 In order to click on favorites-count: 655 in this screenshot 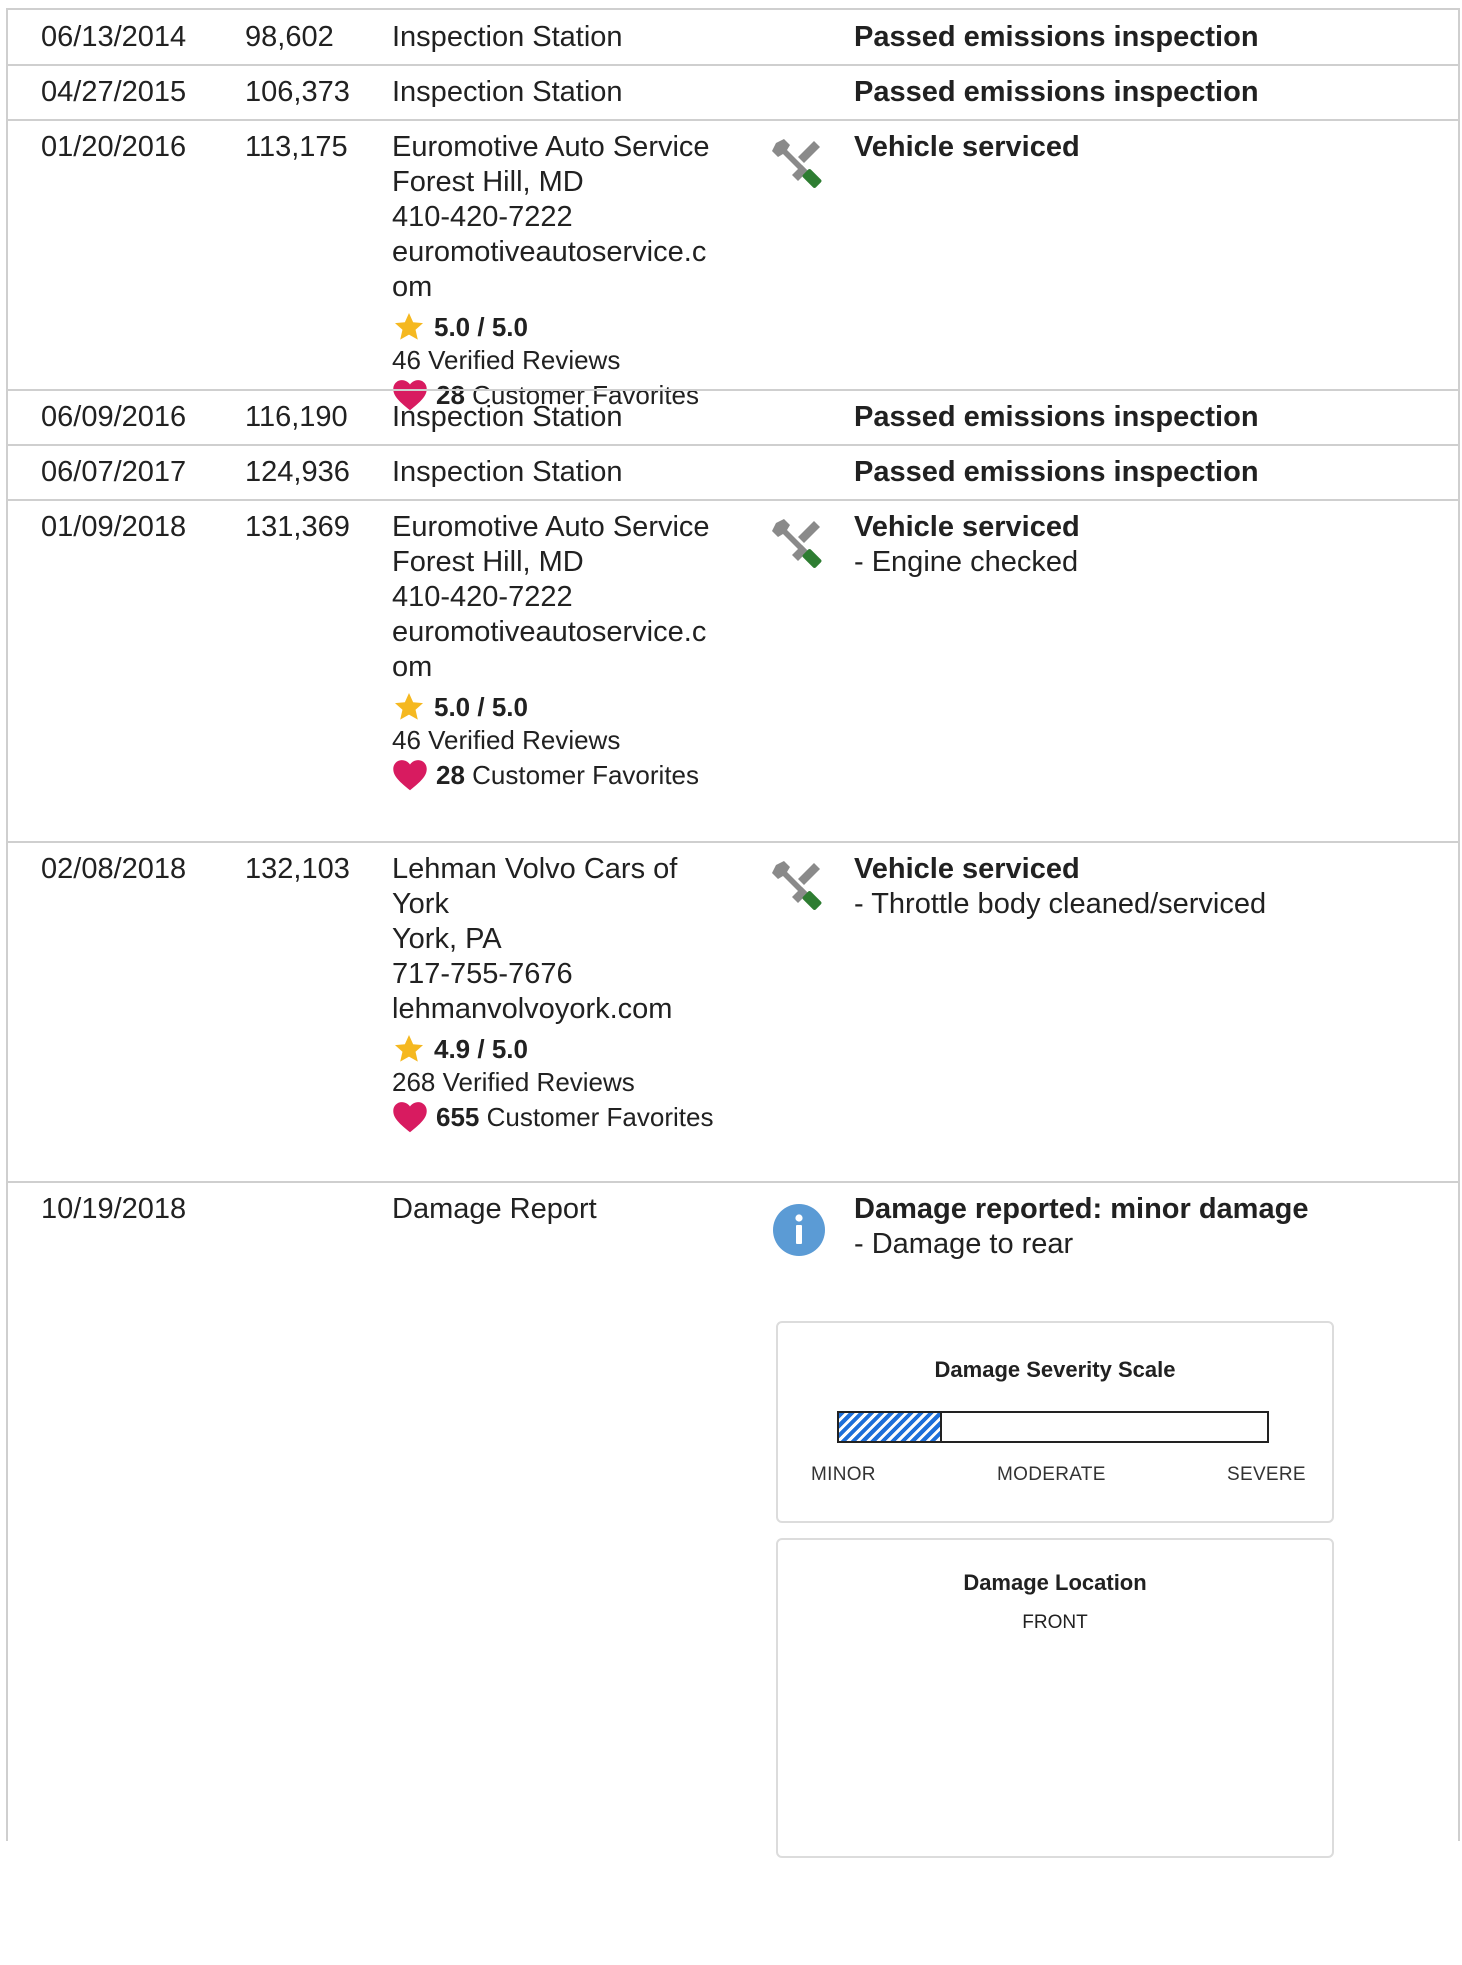, I will do `click(458, 1117)`.